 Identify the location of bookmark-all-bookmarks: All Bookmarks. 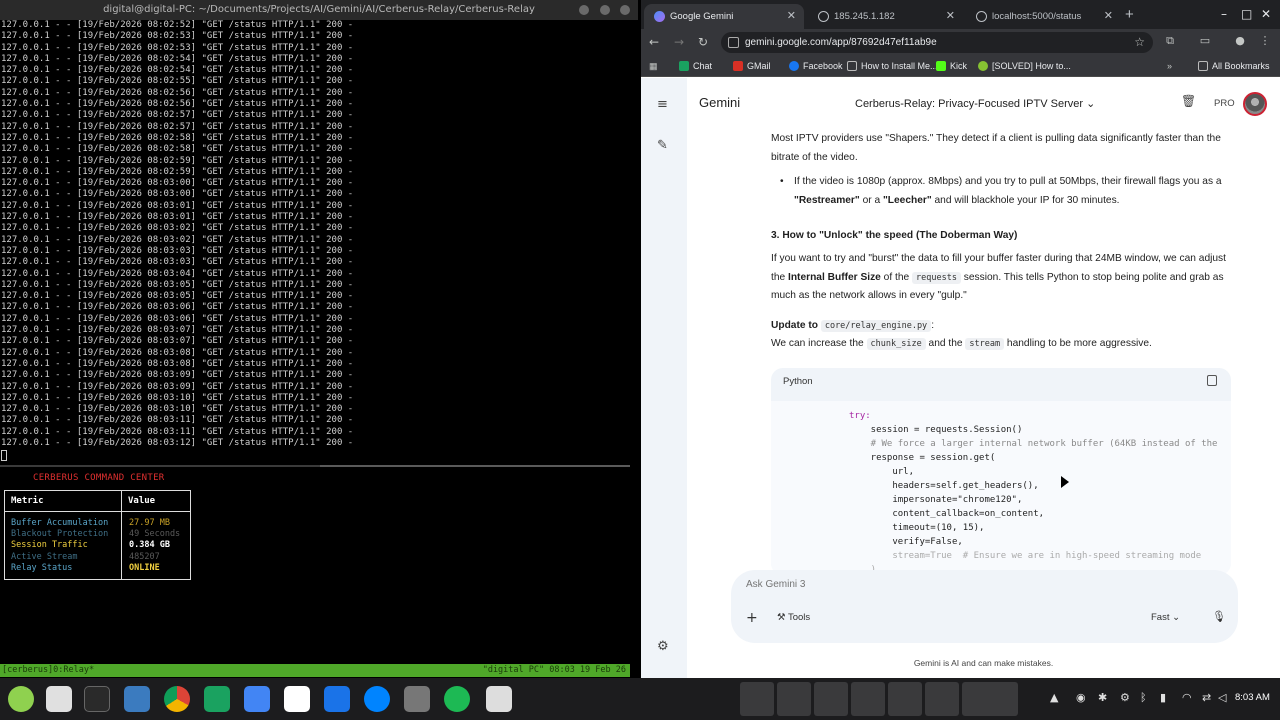
(1234, 66).